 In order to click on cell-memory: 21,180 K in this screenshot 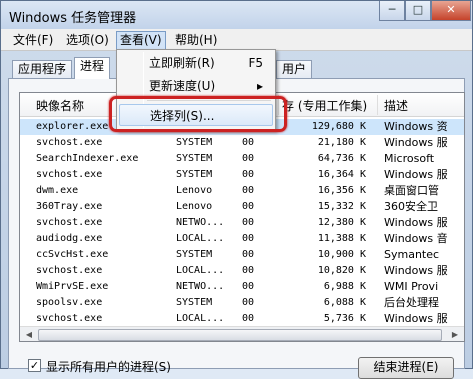, I will do `click(341, 142)`.